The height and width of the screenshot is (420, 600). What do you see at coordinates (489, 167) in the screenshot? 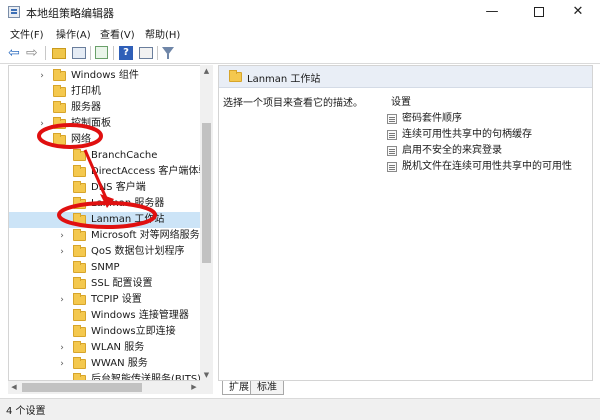
I see `setting-item: 脱机文件在连续可用性共享中的可用性` at bounding box center [489, 167].